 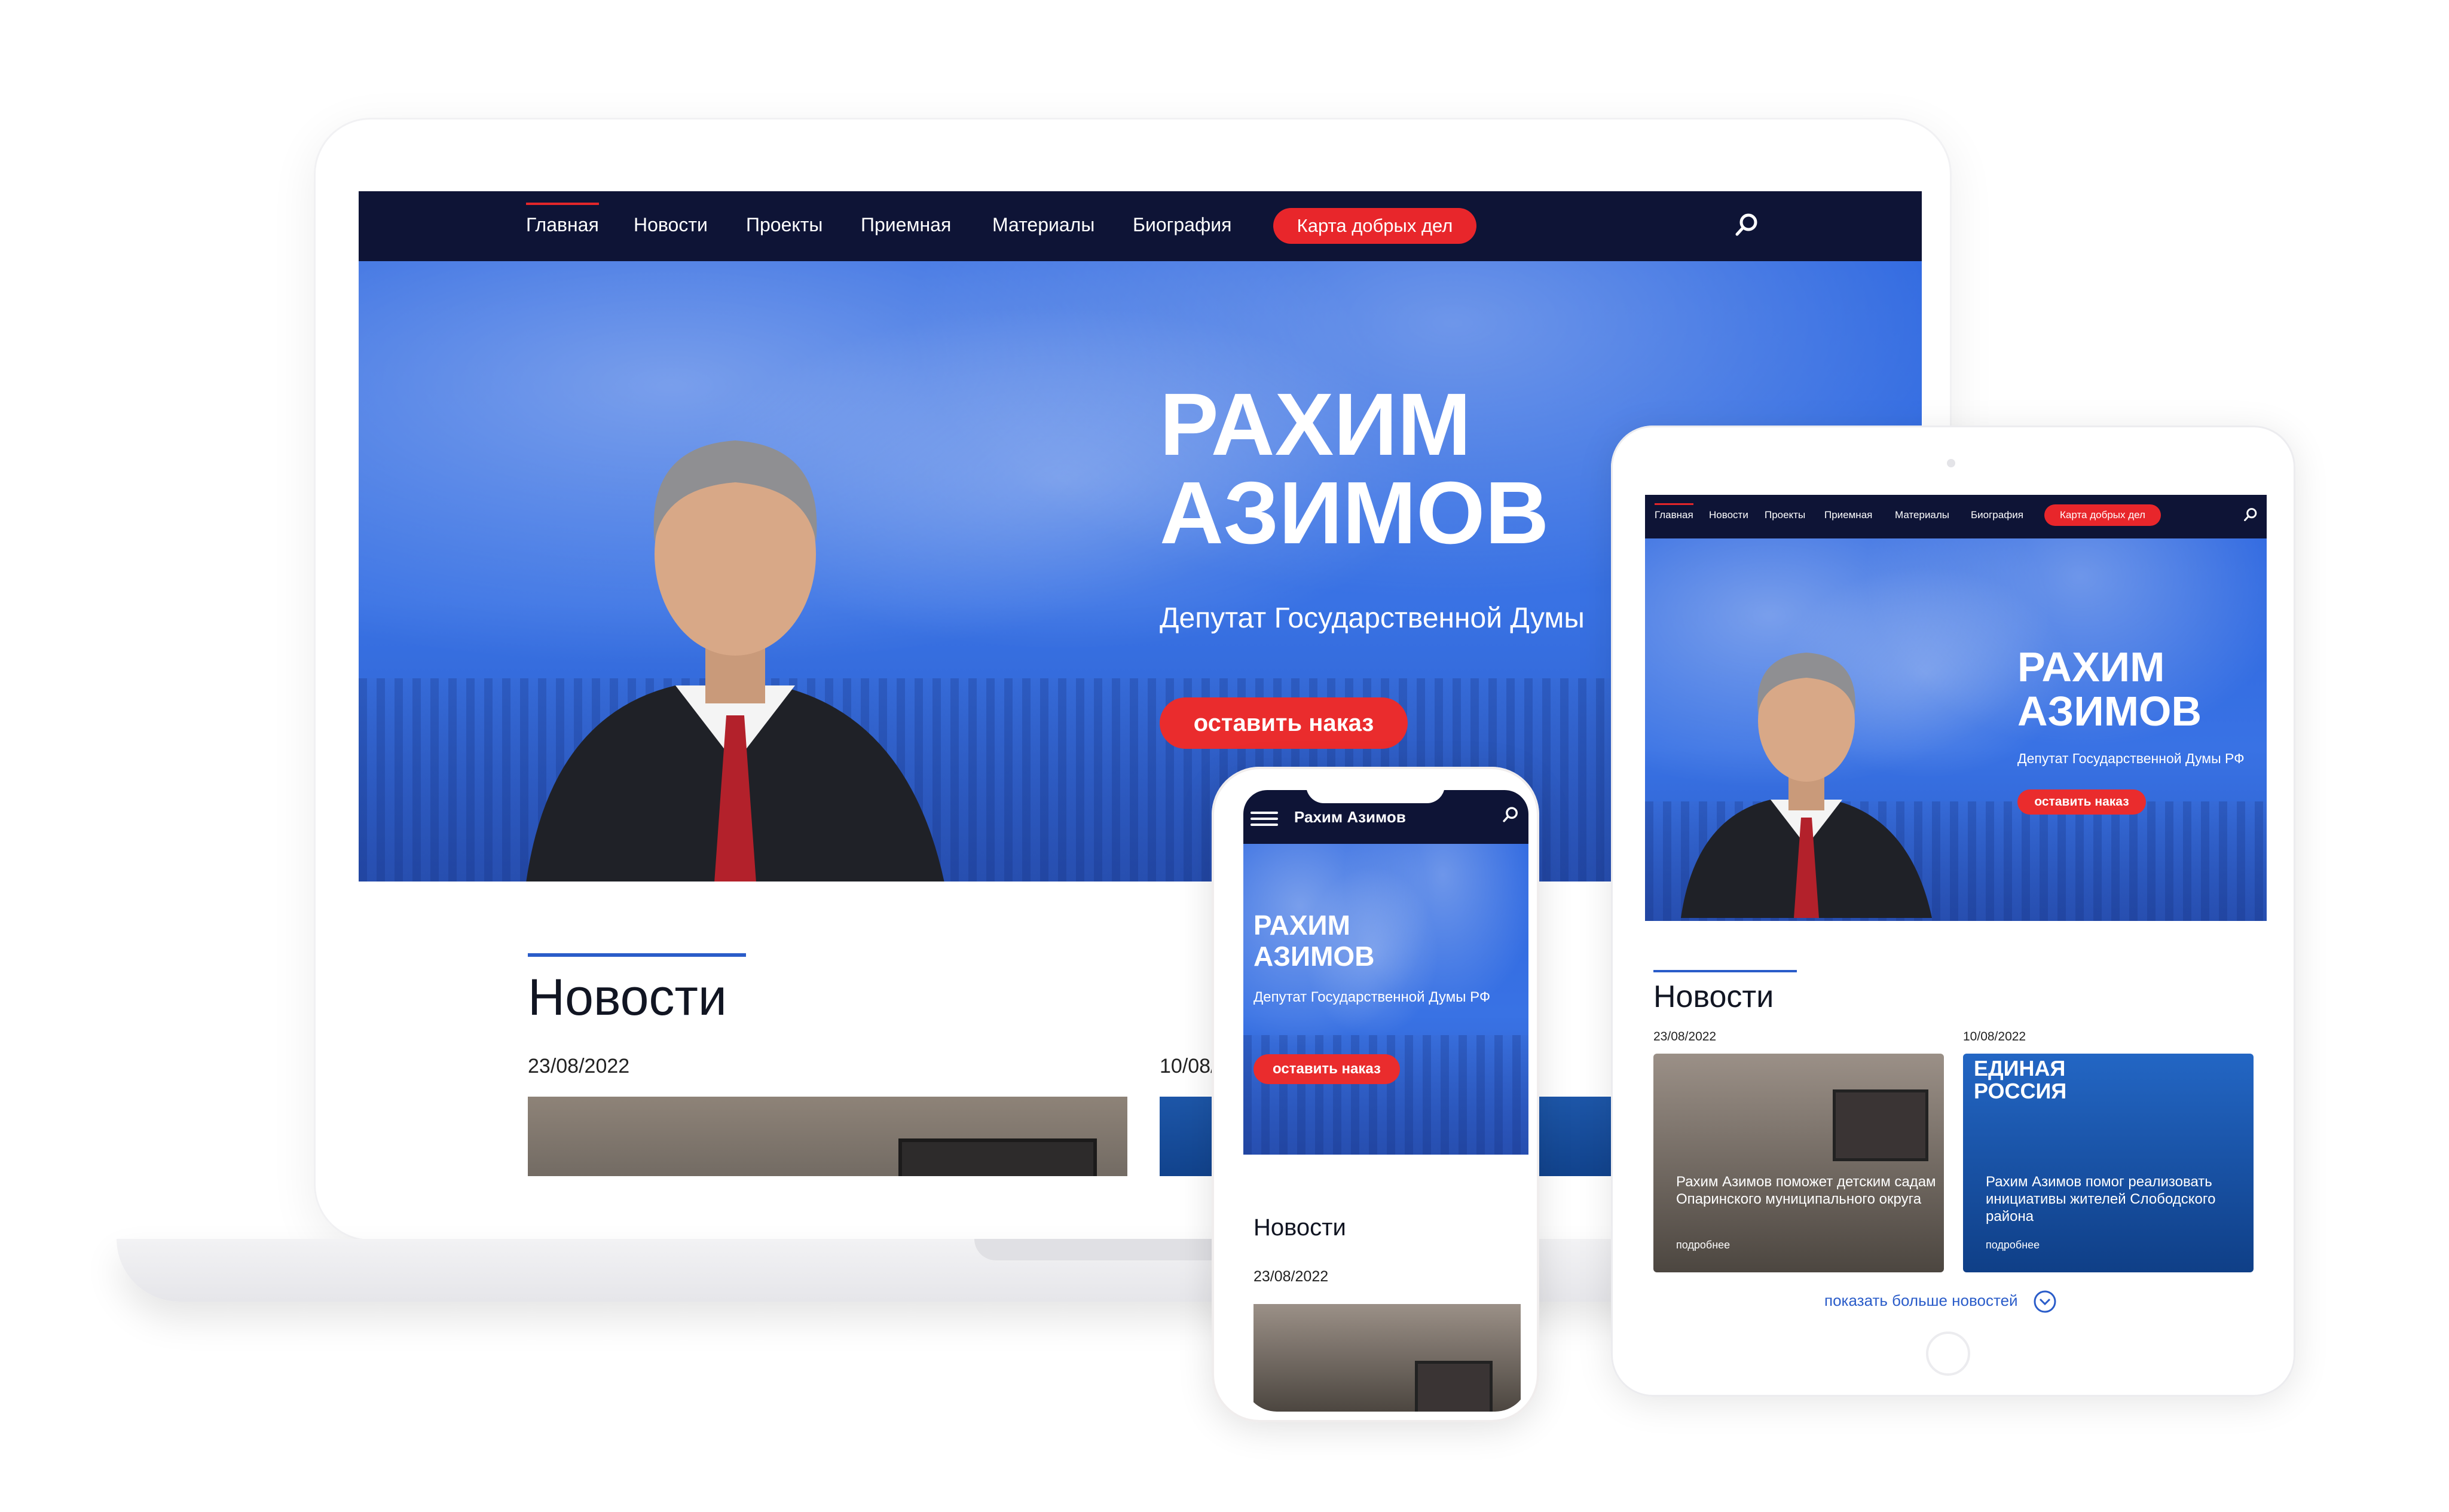 What do you see at coordinates (1729, 515) in the screenshot?
I see `tablet-nav-news: Новости` at bounding box center [1729, 515].